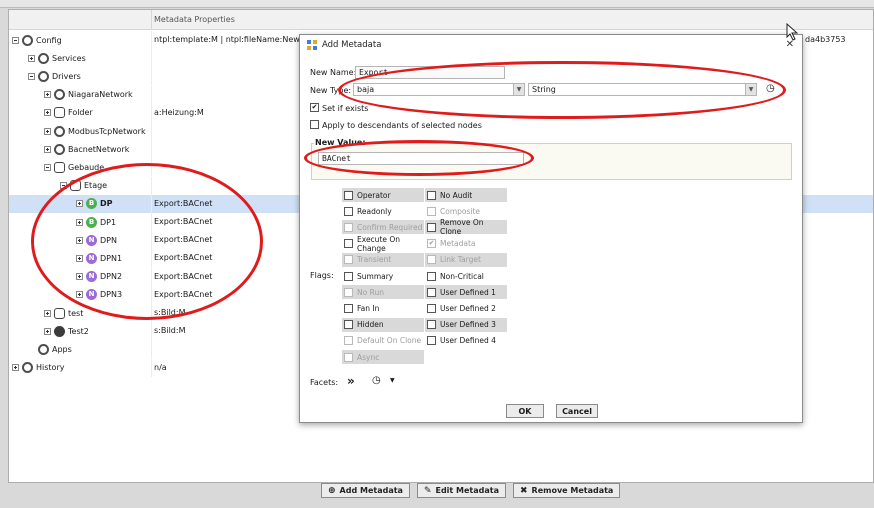 This screenshot has height=508, width=874. Describe the element at coordinates (314, 107) in the screenshot. I see `set-if-exists-checkbox: ✔` at that location.